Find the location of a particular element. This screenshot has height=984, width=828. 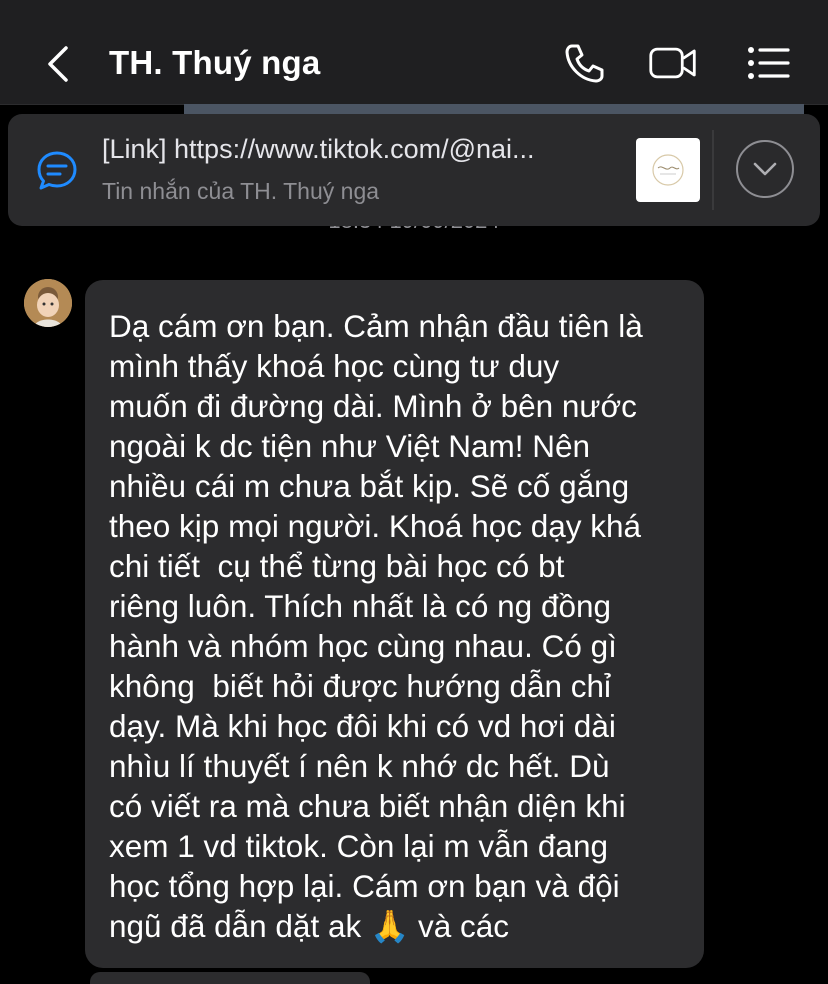

chat-bubble-icon is located at coordinates (57, 171).